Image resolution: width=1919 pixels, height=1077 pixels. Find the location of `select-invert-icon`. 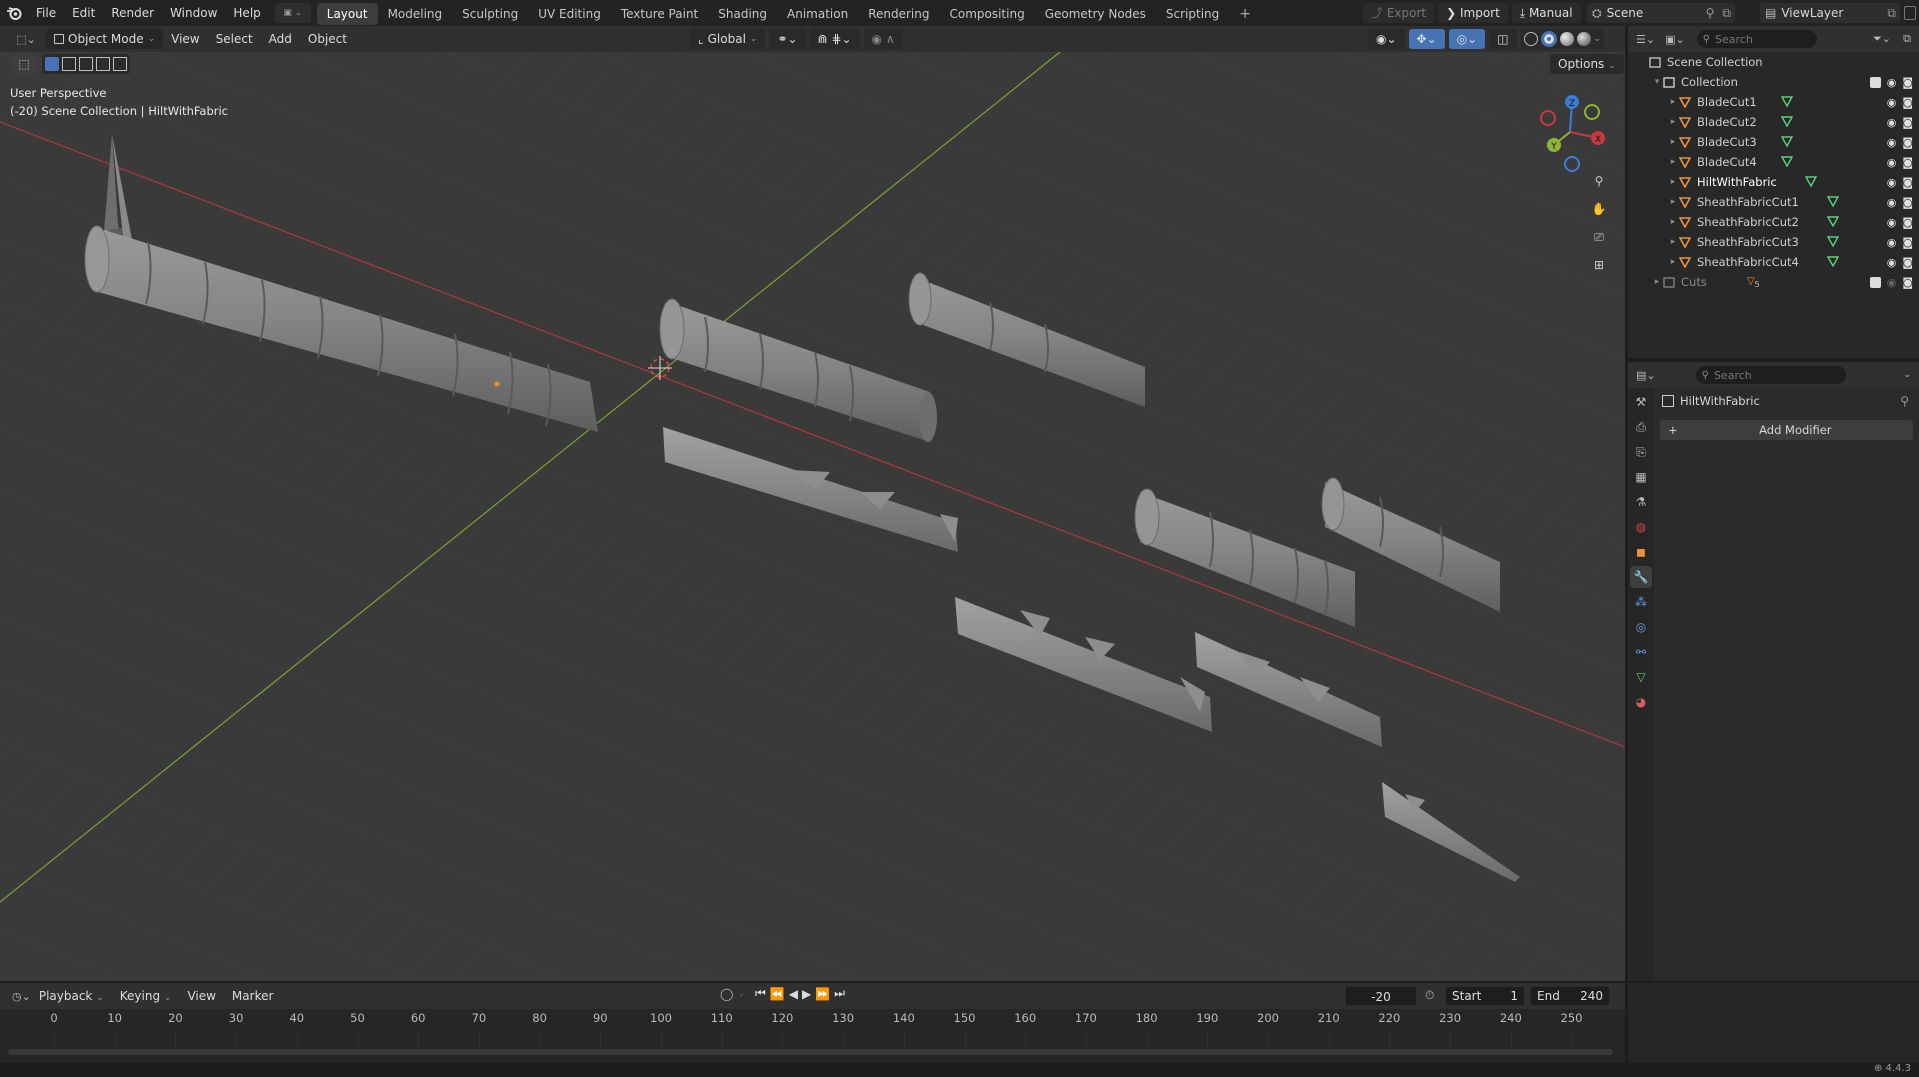

select-invert-icon is located at coordinates (103, 64).